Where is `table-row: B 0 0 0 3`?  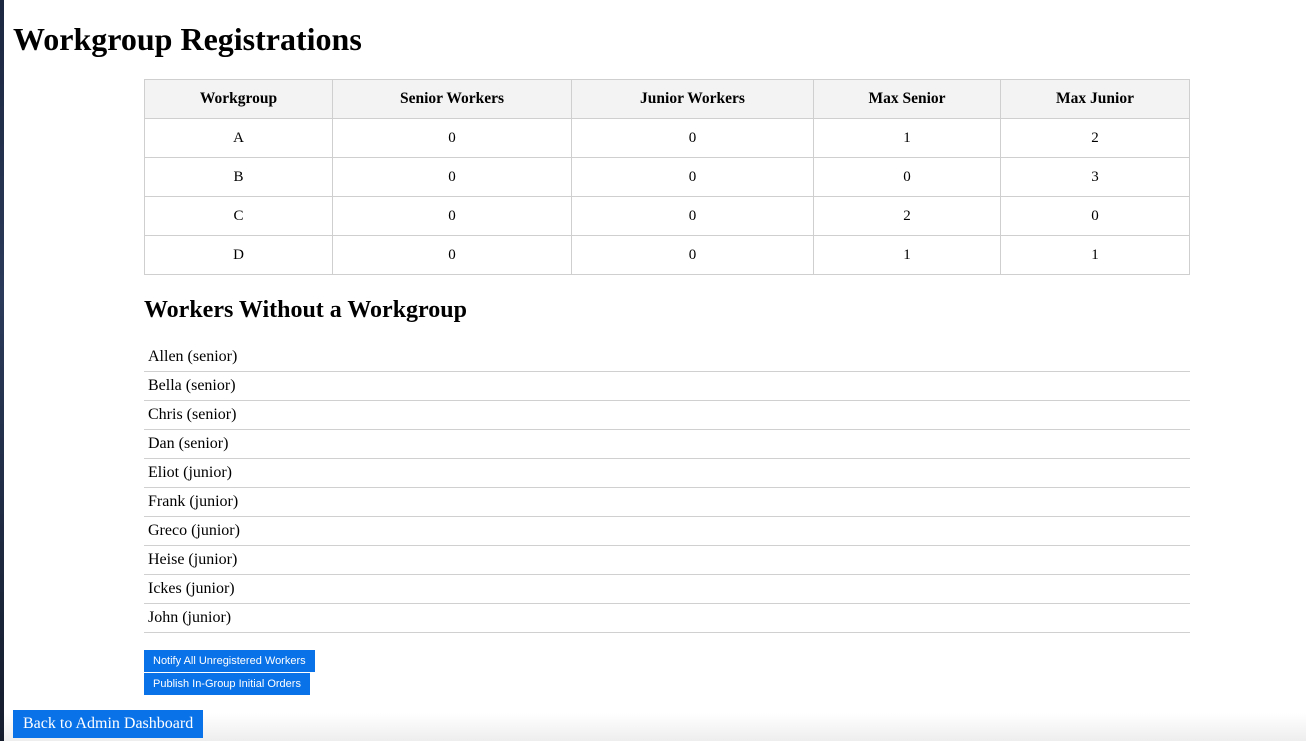
table-row: B 0 0 0 3 is located at coordinates (667, 177).